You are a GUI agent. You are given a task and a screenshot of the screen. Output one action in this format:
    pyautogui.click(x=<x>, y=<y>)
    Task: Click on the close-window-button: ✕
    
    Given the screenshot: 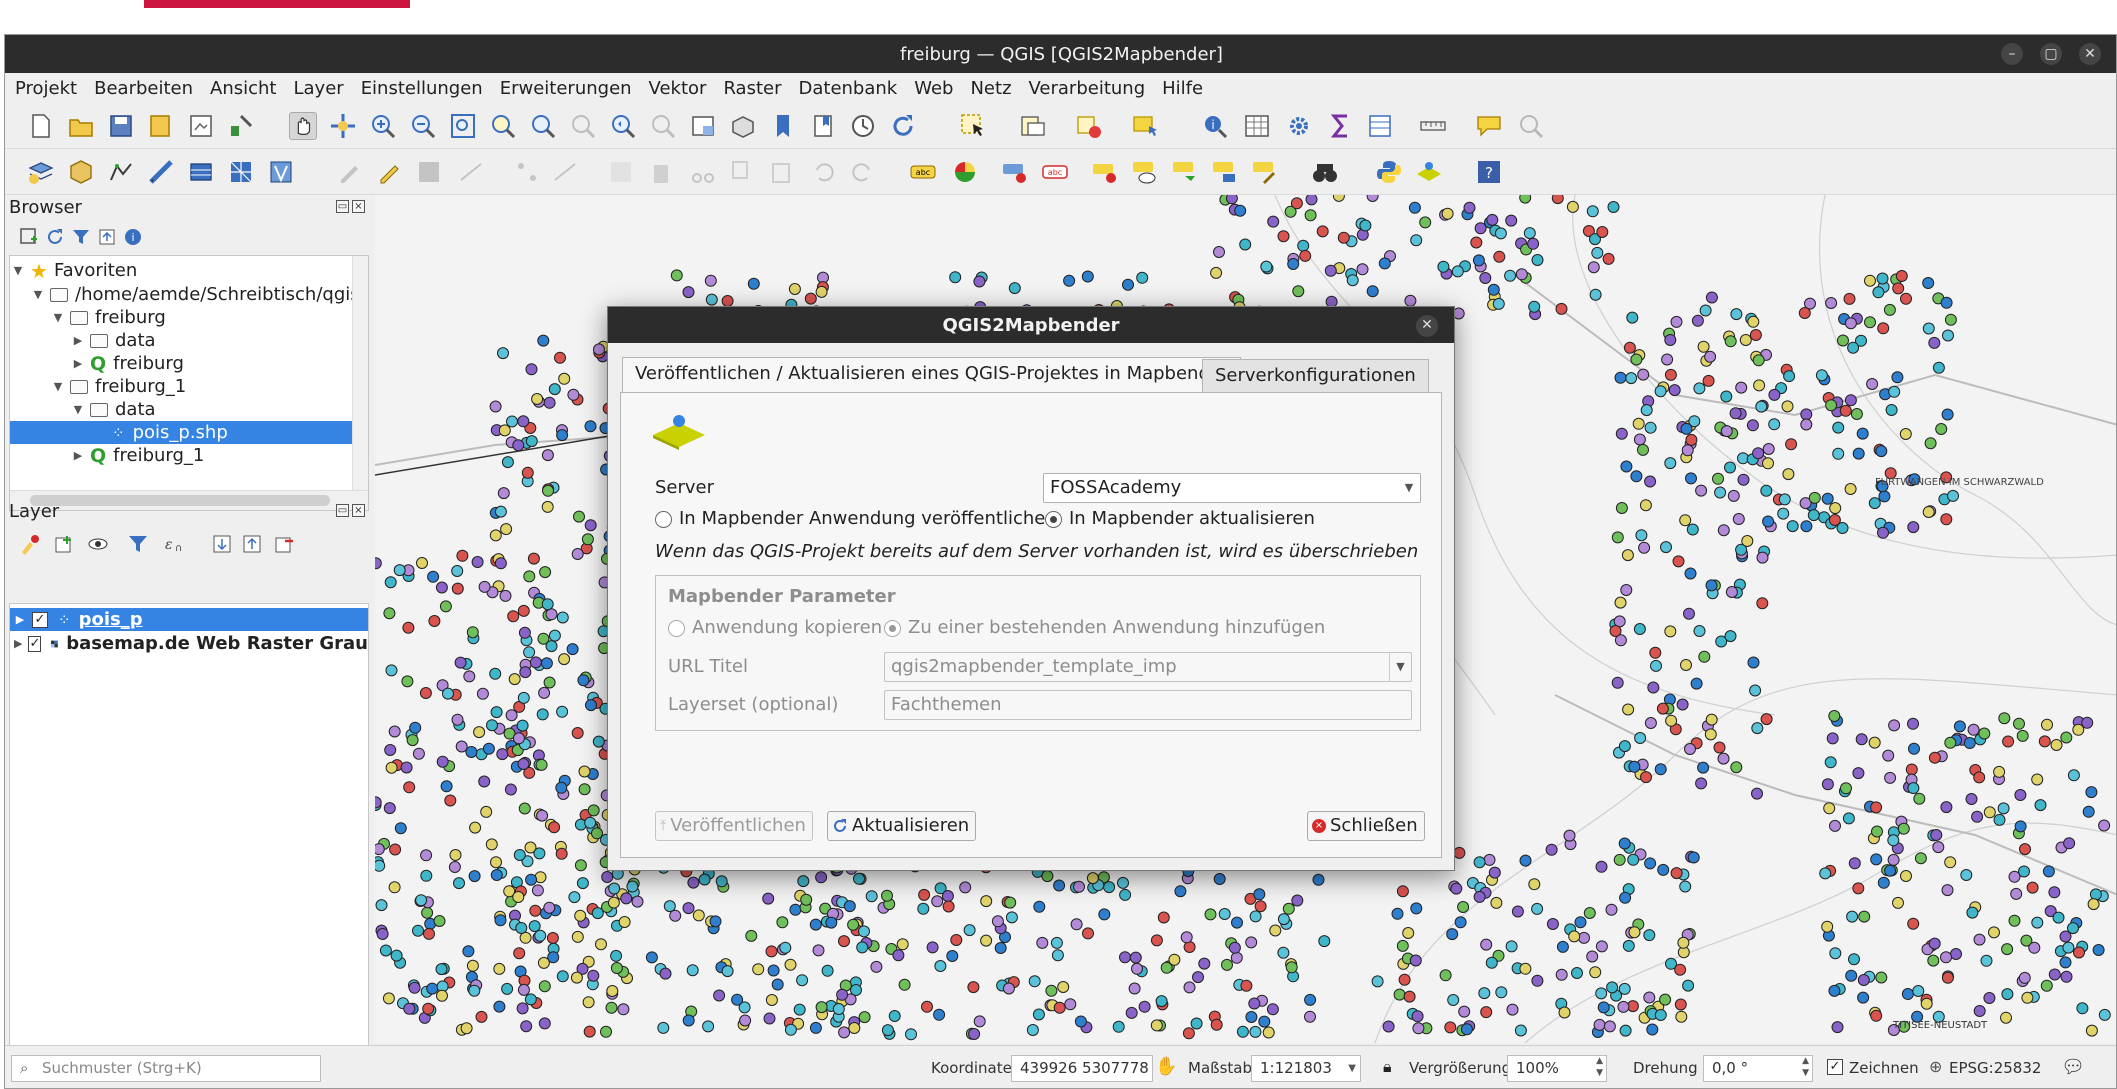 What is the action you would take?
    pyautogui.click(x=2090, y=54)
    